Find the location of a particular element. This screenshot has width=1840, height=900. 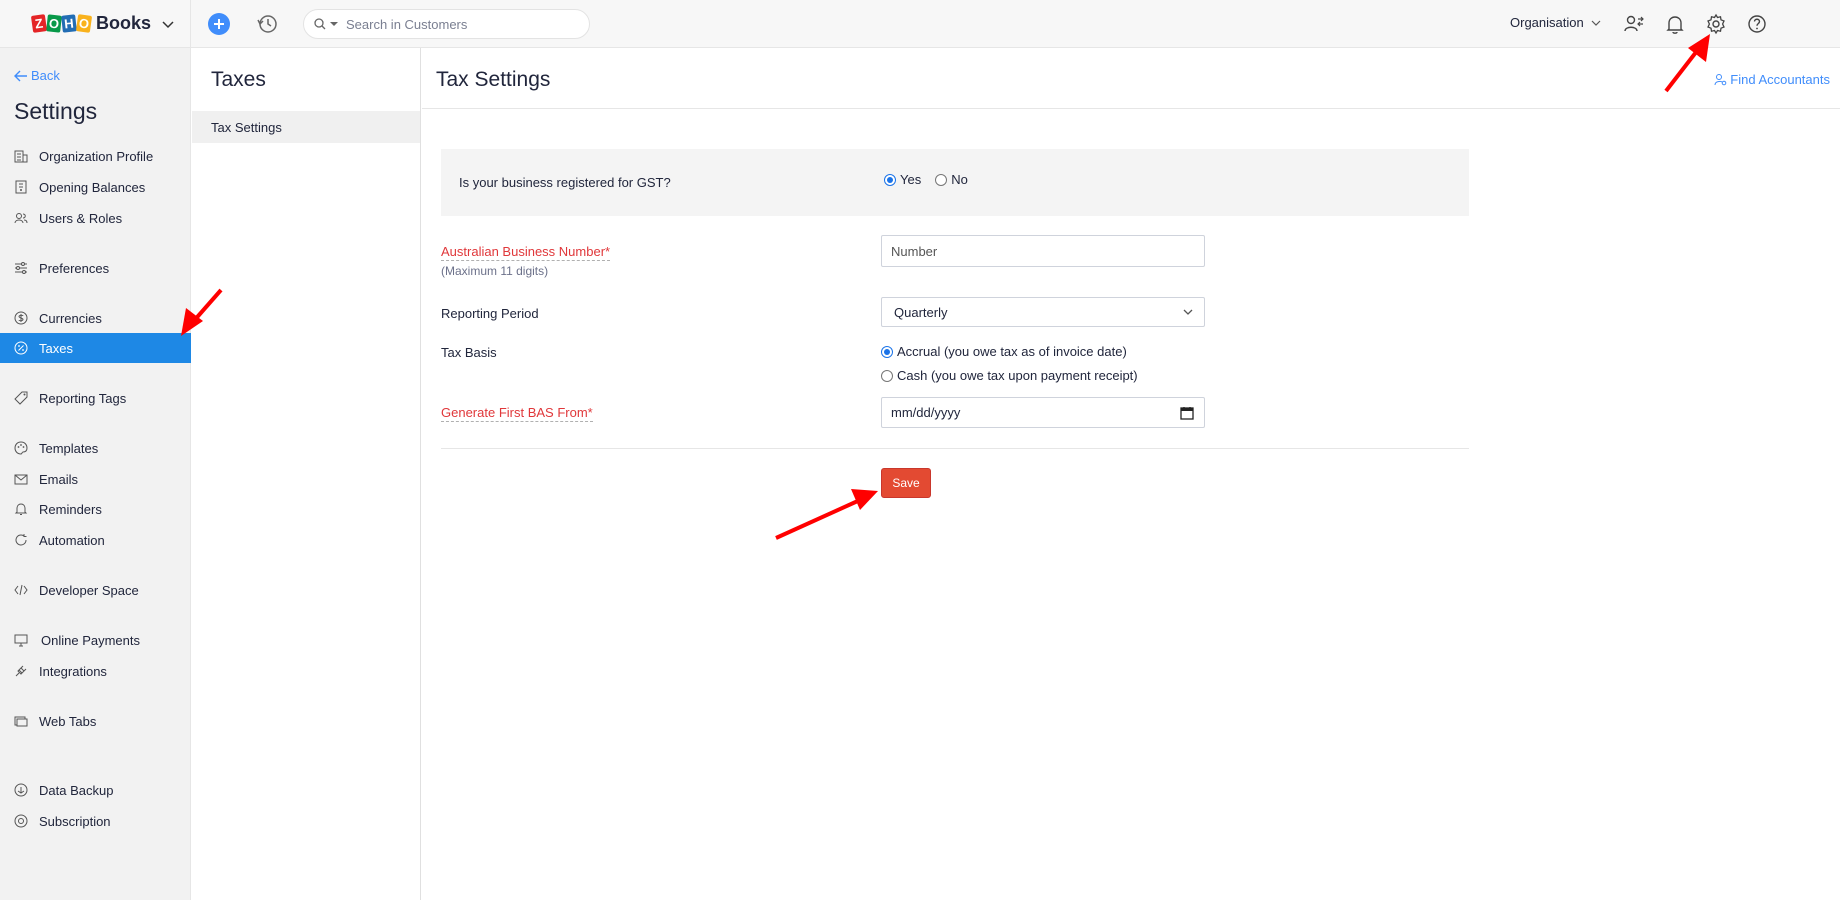

gst-yes-option: Yes No is located at coordinates (926, 179).